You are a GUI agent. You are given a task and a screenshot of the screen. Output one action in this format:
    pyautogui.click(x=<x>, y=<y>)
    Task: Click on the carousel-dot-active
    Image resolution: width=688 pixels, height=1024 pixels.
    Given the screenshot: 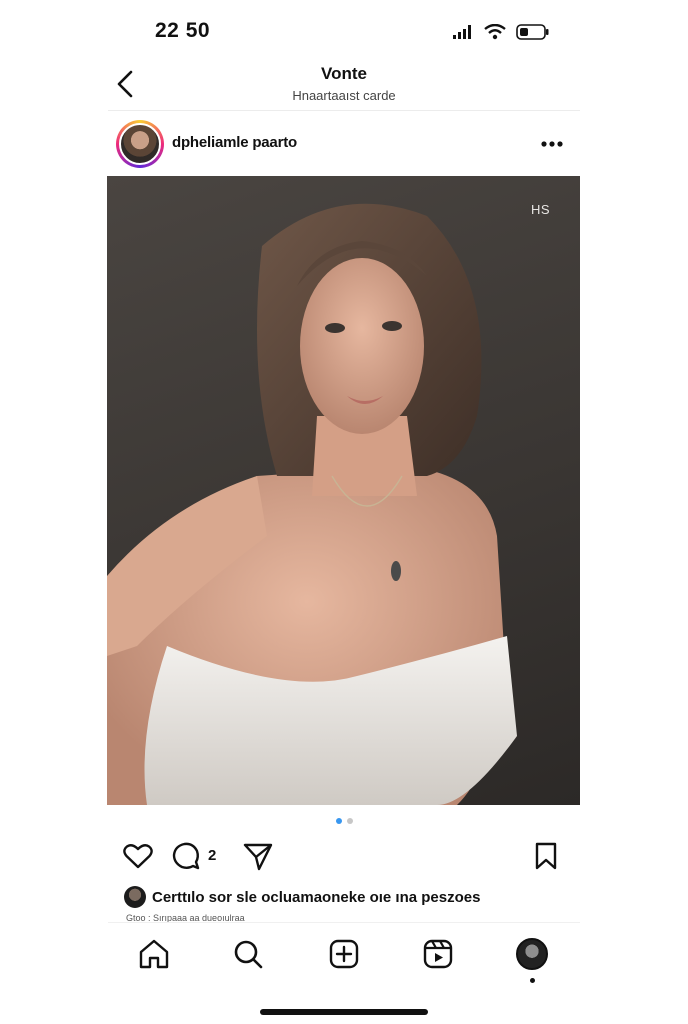 What is the action you would take?
    pyautogui.click(x=338, y=821)
    